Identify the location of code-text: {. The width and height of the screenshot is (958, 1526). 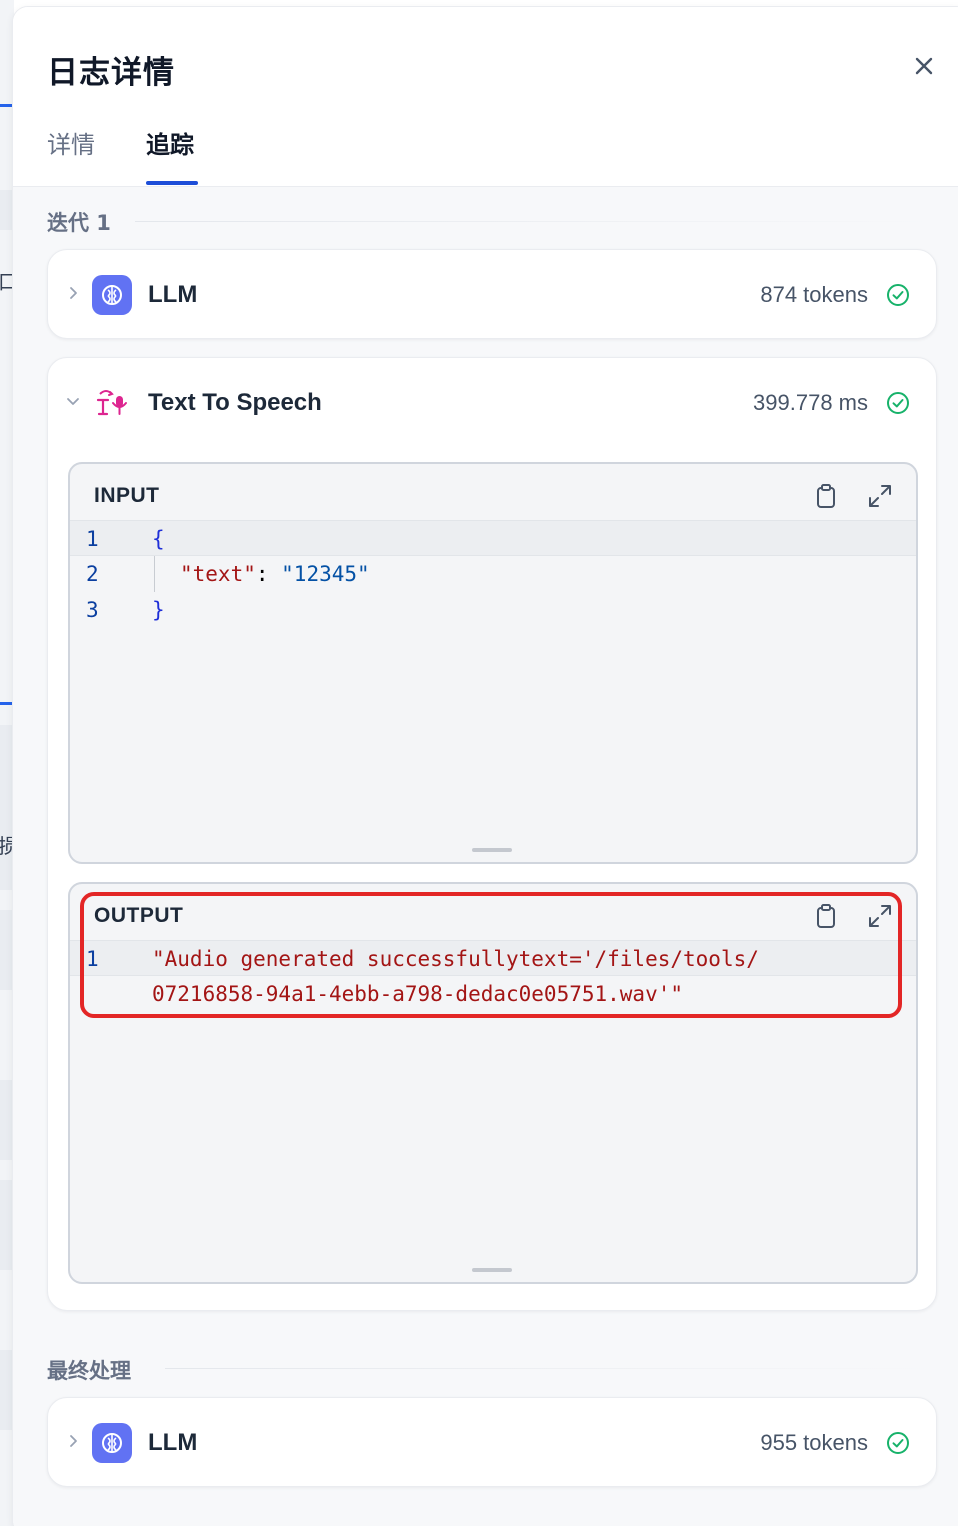
(158, 539).